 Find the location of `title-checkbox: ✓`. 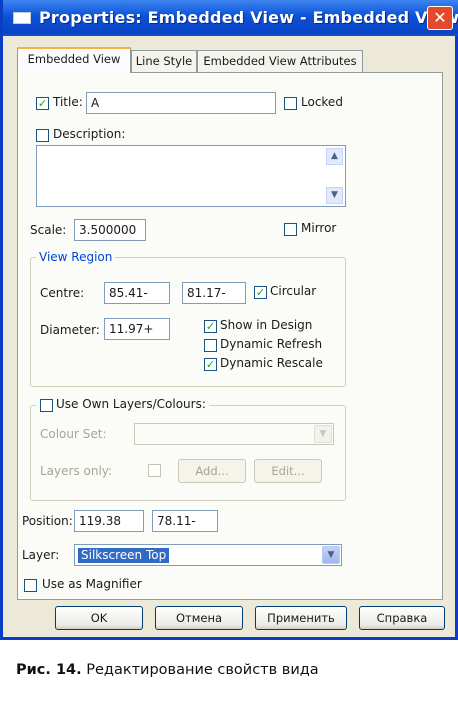

title-checkbox: ✓ is located at coordinates (42, 103).